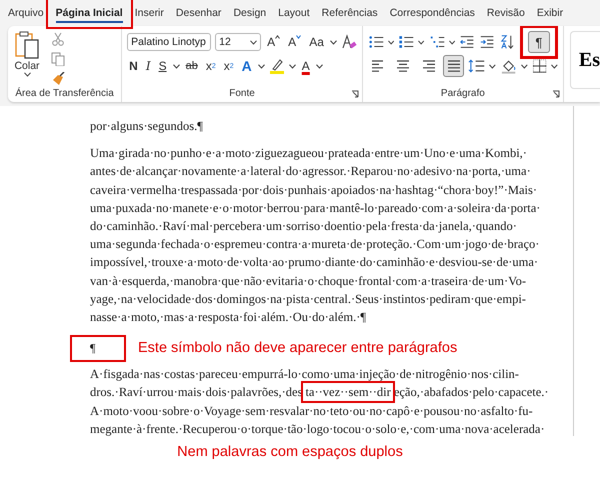 The width and height of the screenshot is (600, 482). What do you see at coordinates (242, 93) in the screenshot?
I see `group-label: Fonte` at bounding box center [242, 93].